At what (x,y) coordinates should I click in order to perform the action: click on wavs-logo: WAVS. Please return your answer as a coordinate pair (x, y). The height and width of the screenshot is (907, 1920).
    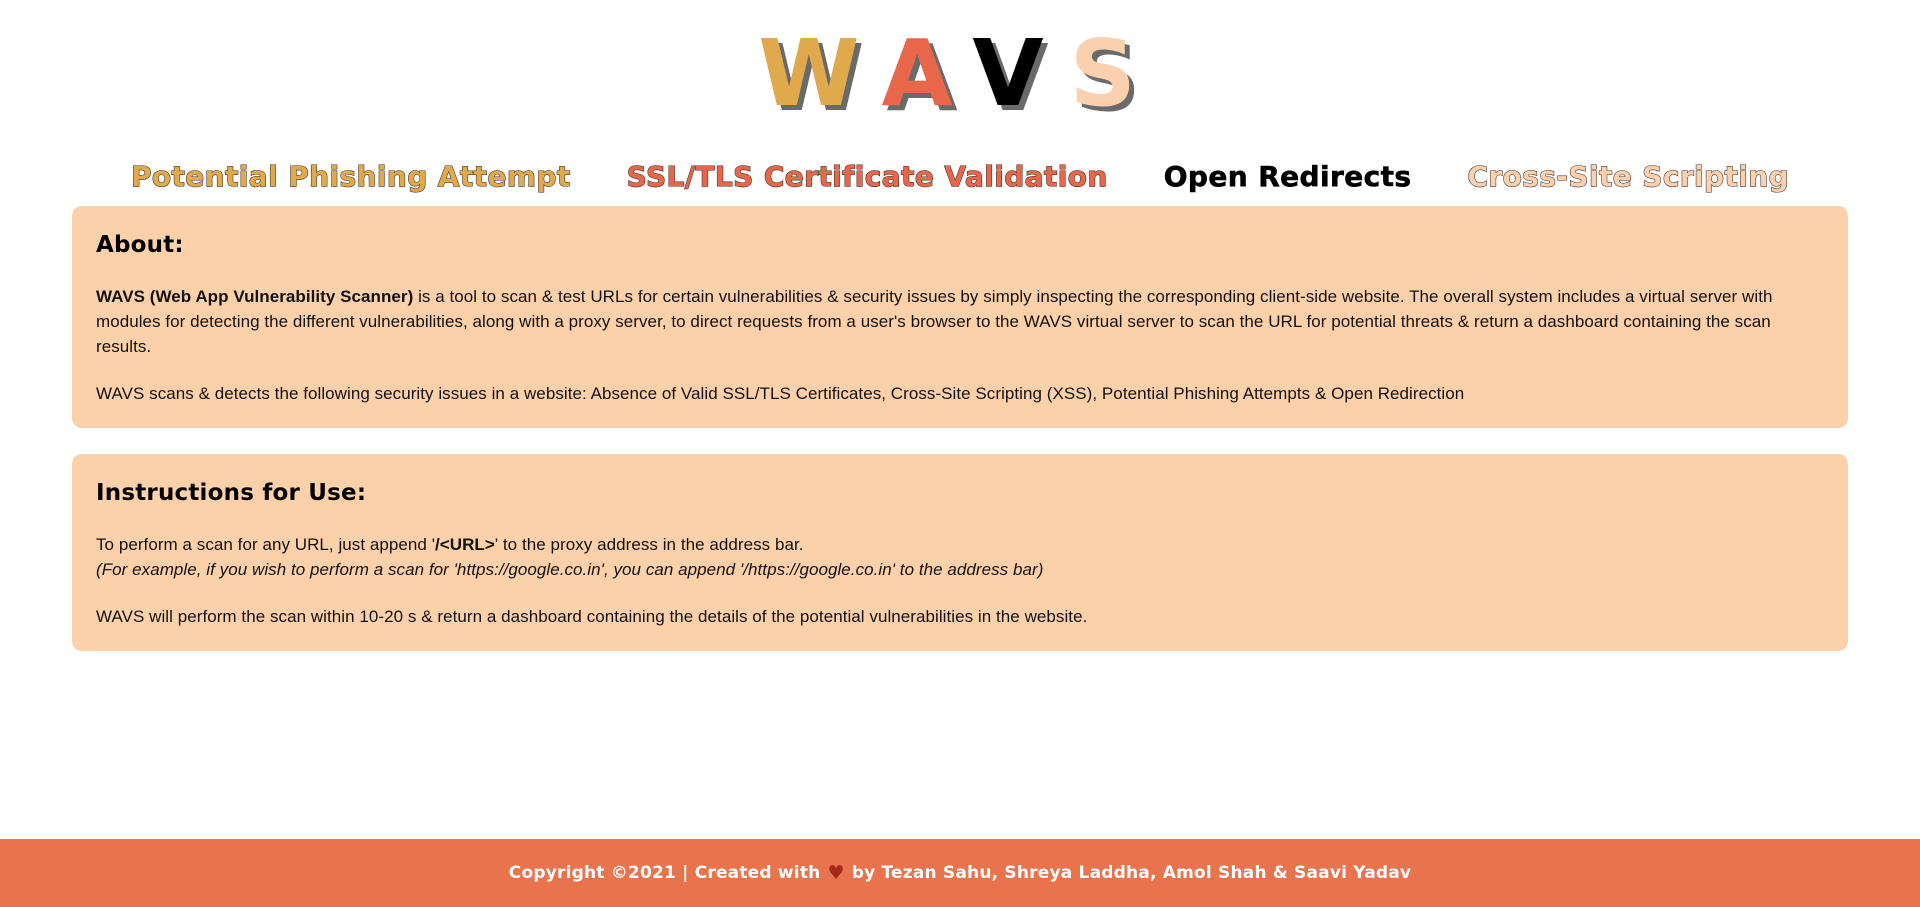
    Looking at the image, I should click on (960, 74).